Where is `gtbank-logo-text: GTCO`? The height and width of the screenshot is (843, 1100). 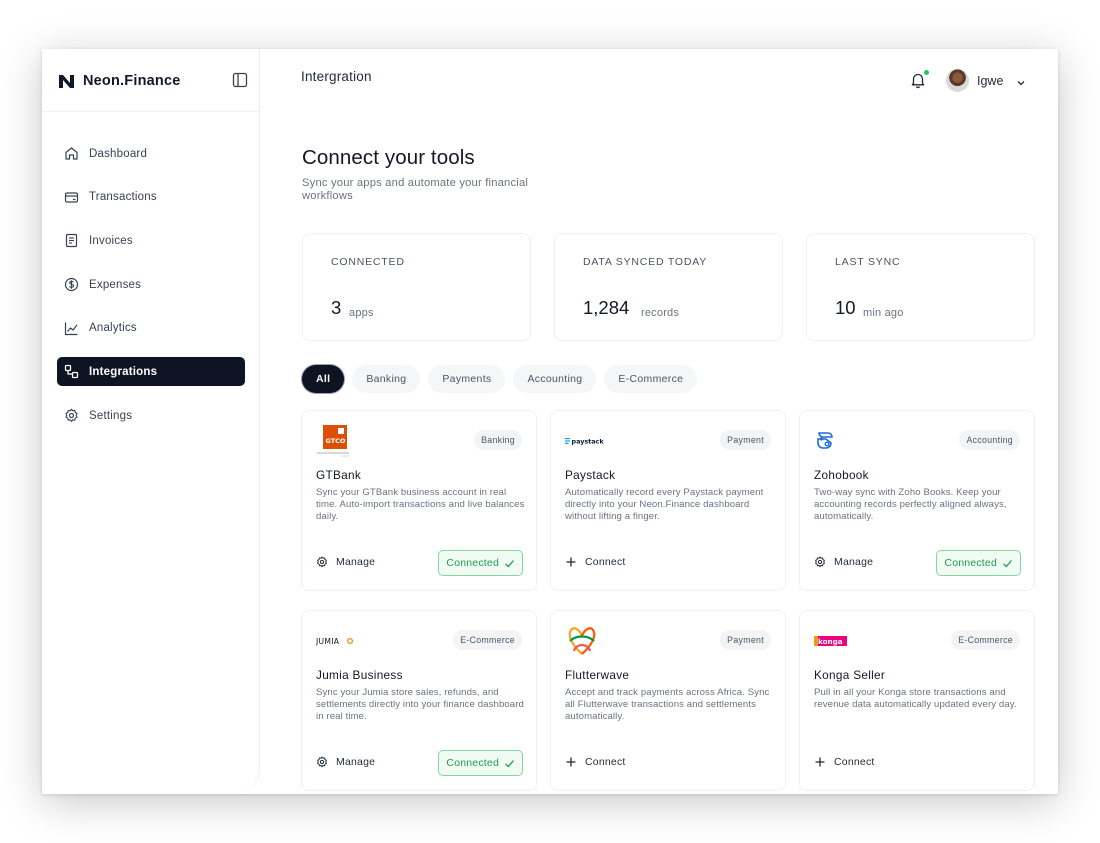 gtbank-logo-text: GTCO is located at coordinates (336, 441).